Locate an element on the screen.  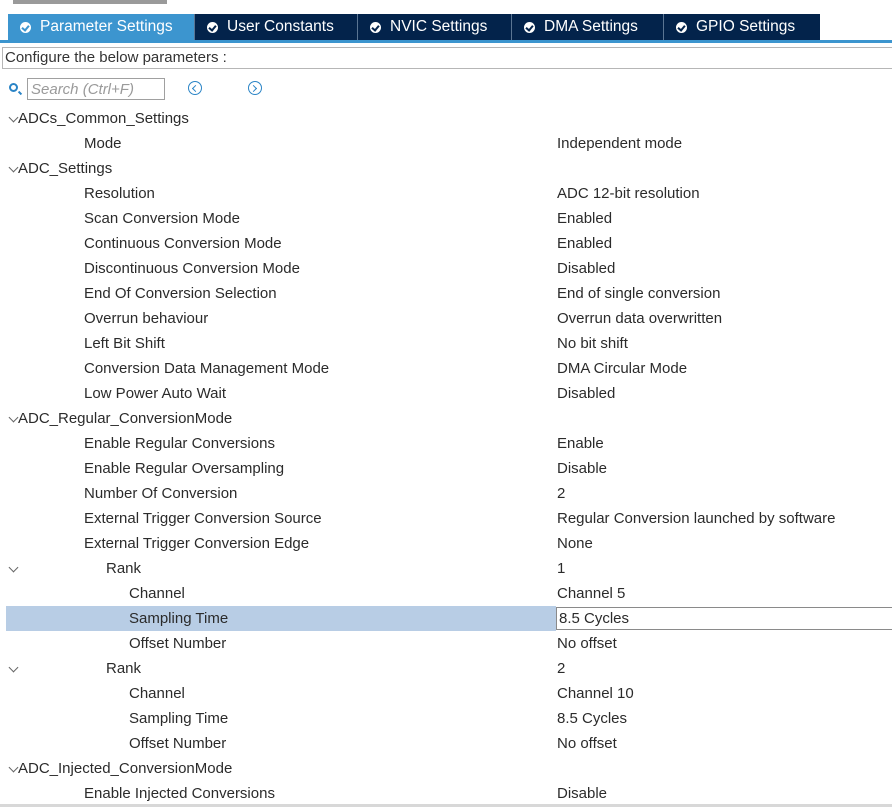
tree-row: Continuous Conversion Mode Enabled is located at coordinates (446, 243).